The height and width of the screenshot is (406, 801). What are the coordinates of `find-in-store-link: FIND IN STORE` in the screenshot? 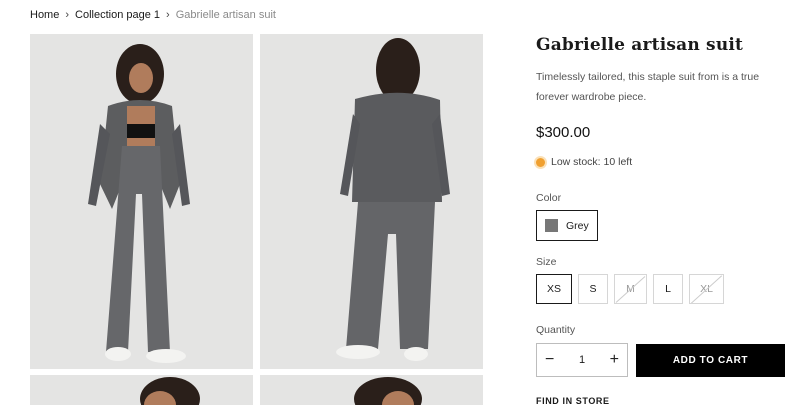 It's located at (573, 401).